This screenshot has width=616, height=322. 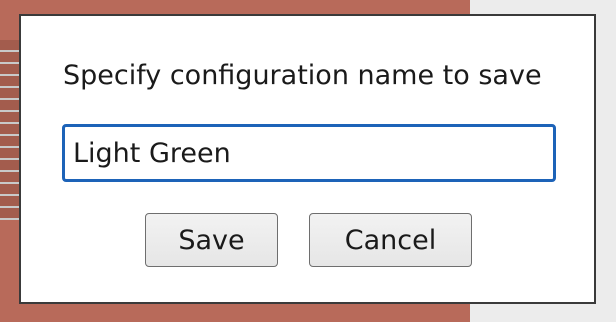 I want to click on background-list-edge, so click(x=10, y=130).